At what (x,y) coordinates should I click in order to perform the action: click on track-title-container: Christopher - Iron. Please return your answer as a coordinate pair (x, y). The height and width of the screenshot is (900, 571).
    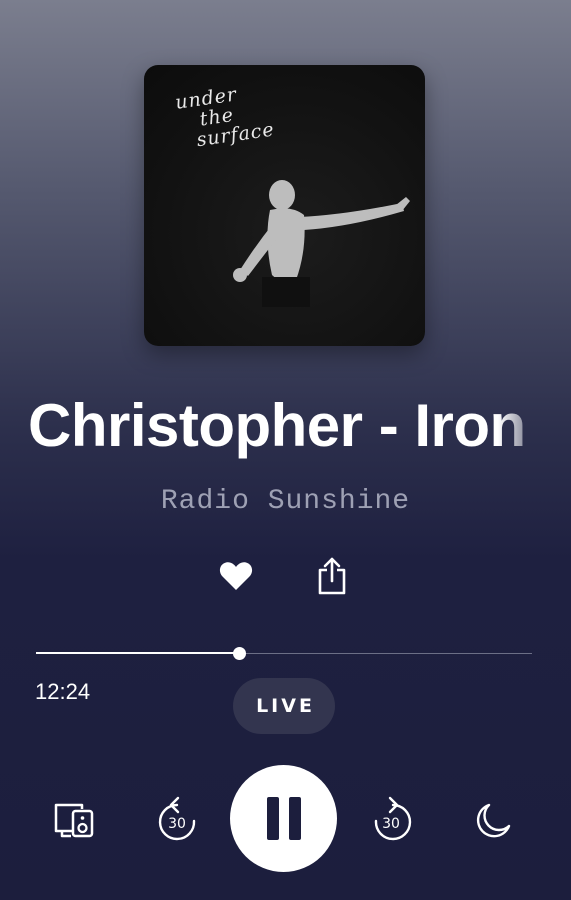
    Looking at the image, I should click on (285, 428).